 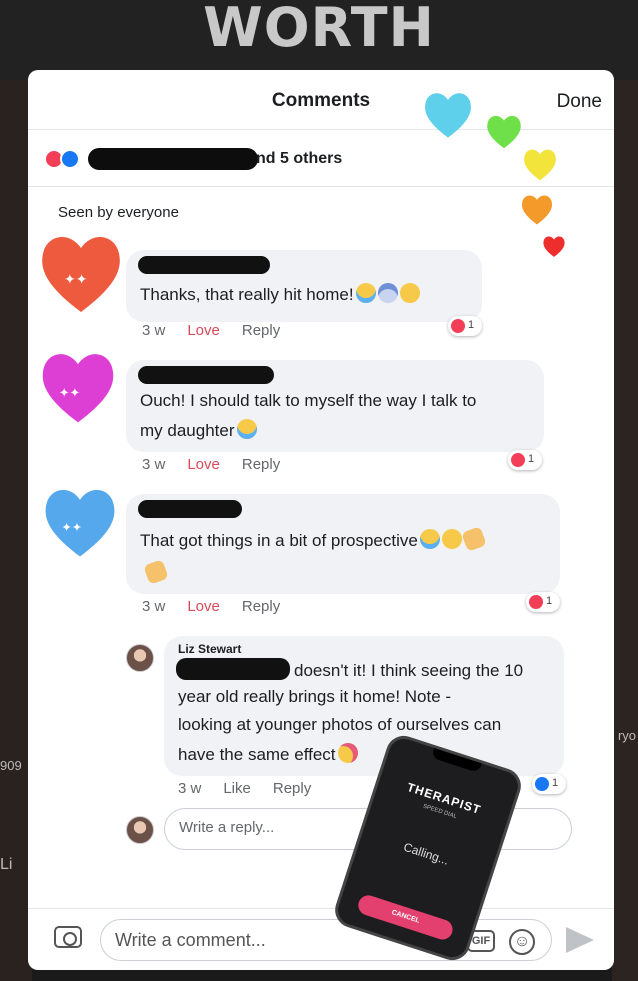 I want to click on comment-bubble: That got things in a bit of prospective, so click(x=343, y=544).